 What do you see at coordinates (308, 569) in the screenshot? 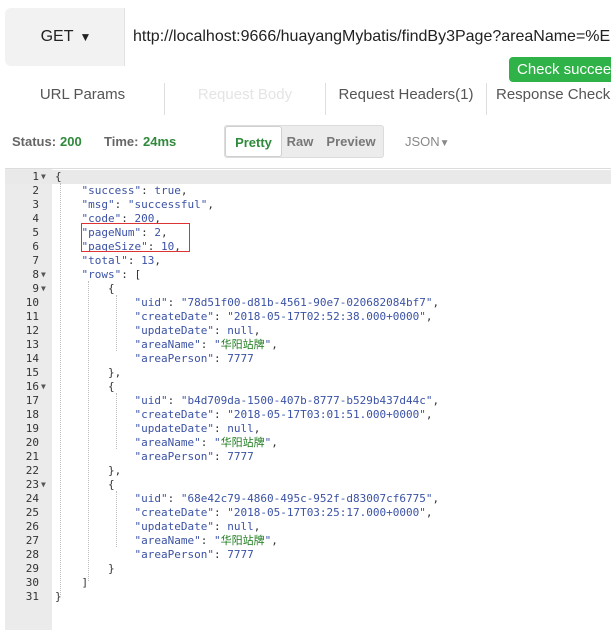
I see `code-line: 29 }` at bounding box center [308, 569].